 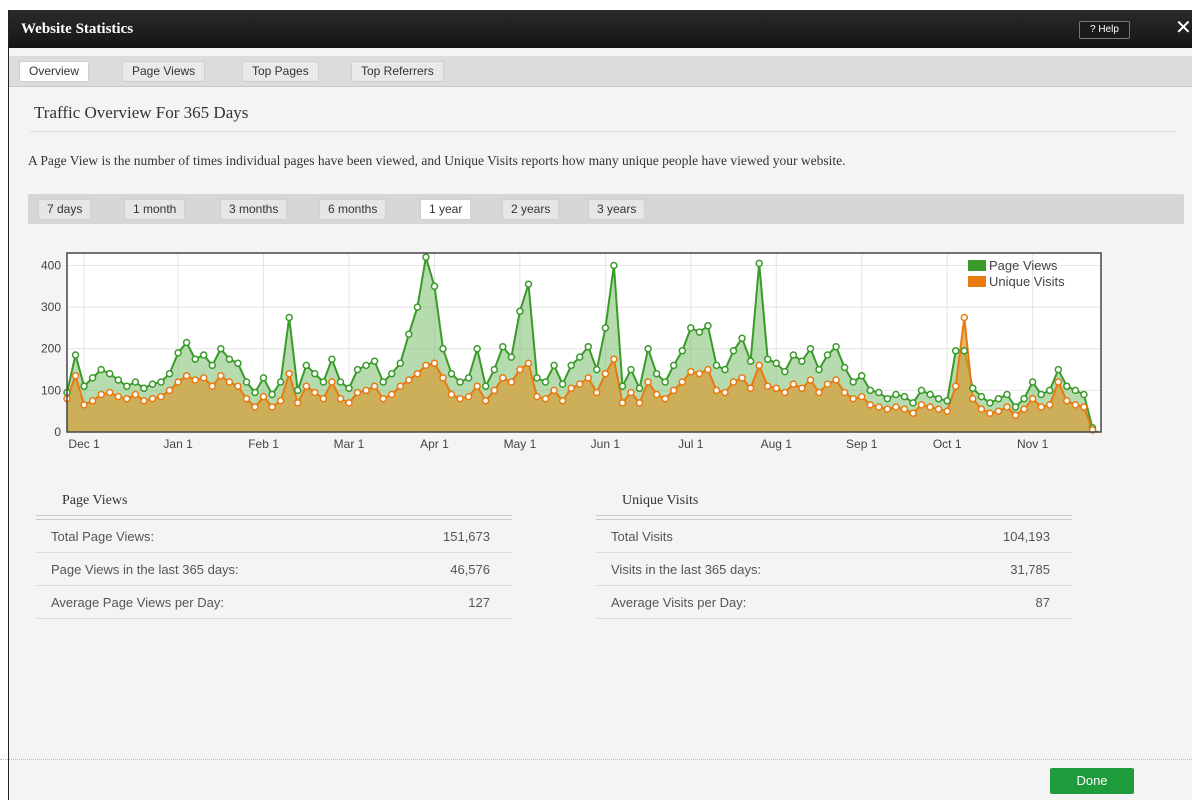 What do you see at coordinates (1030, 569) in the screenshot?
I see `stat-value: 31,785` at bounding box center [1030, 569].